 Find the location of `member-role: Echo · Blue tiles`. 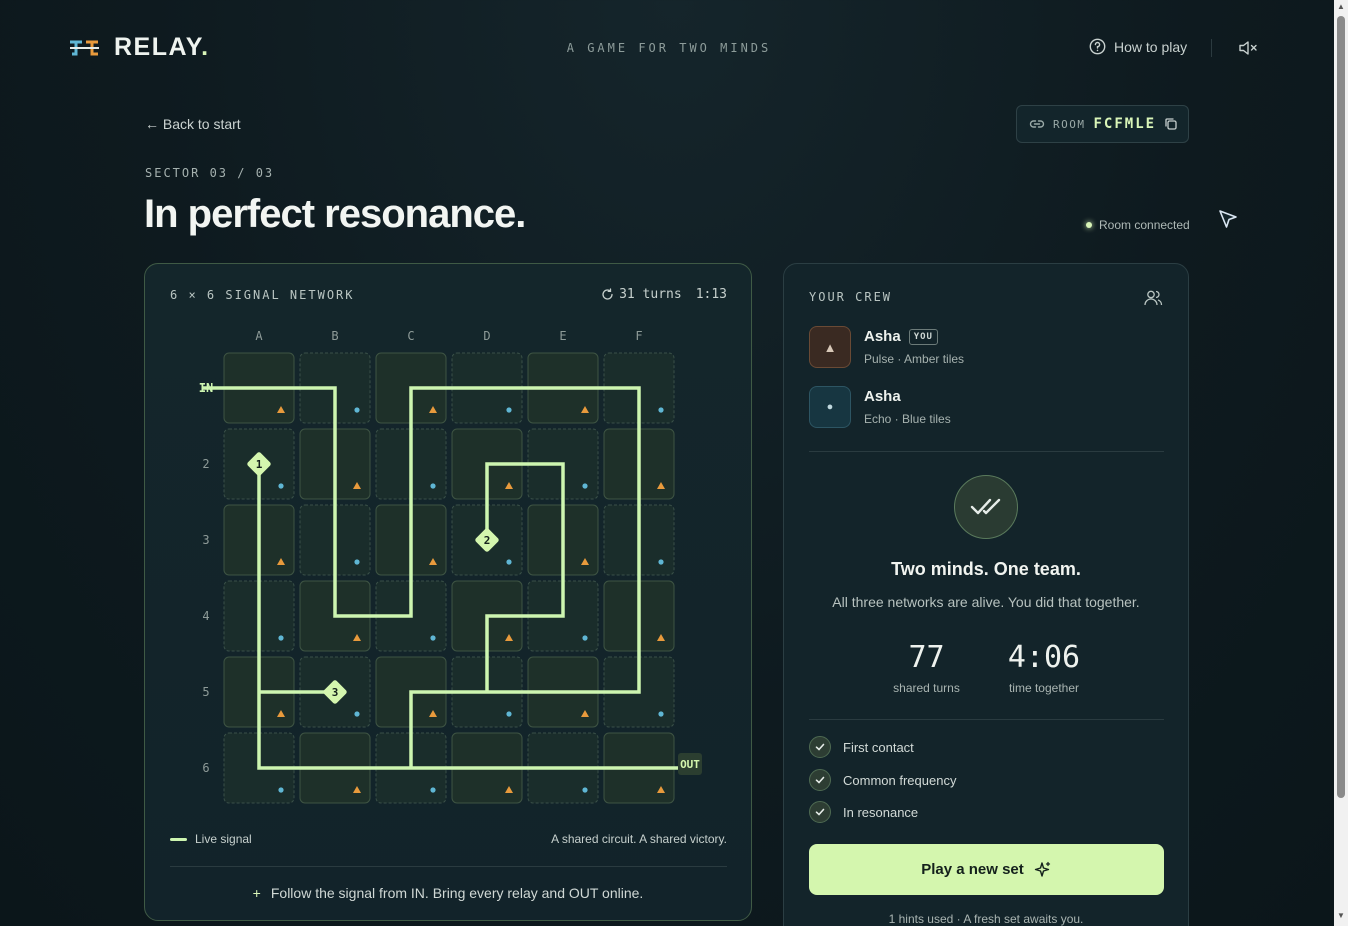

member-role: Echo · Blue tiles is located at coordinates (907, 419).